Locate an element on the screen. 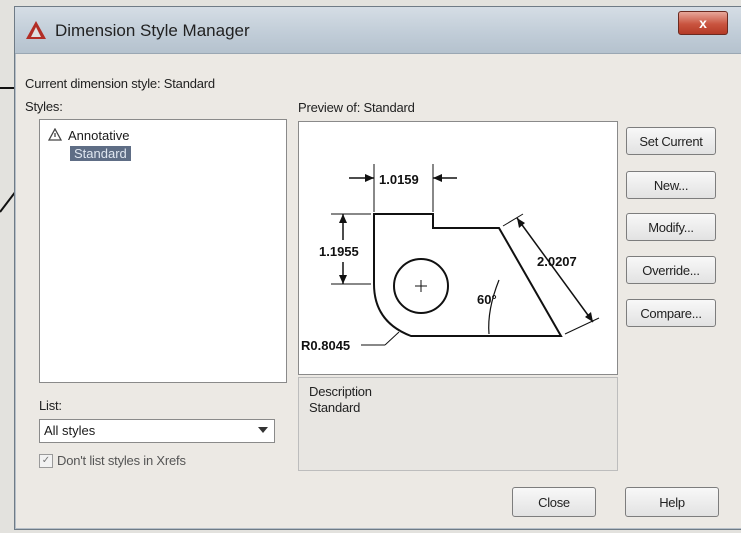 This screenshot has height=533, width=741. preview-label: Preview of: Standard is located at coordinates (356, 107).